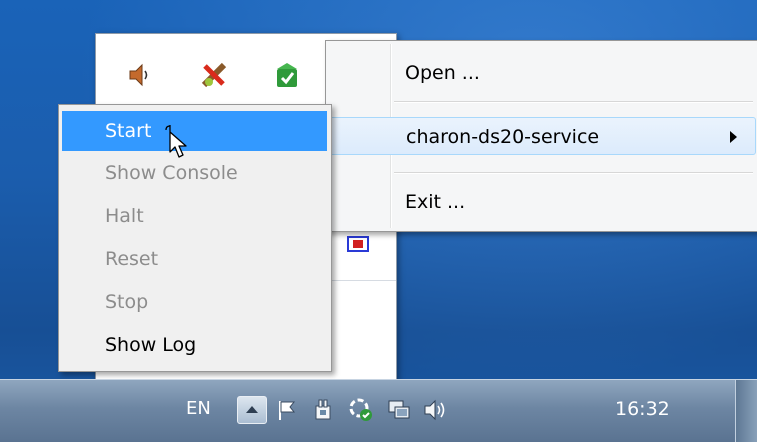 Image resolution: width=757 pixels, height=442 pixels. What do you see at coordinates (435, 410) in the screenshot?
I see `volume-icon` at bounding box center [435, 410].